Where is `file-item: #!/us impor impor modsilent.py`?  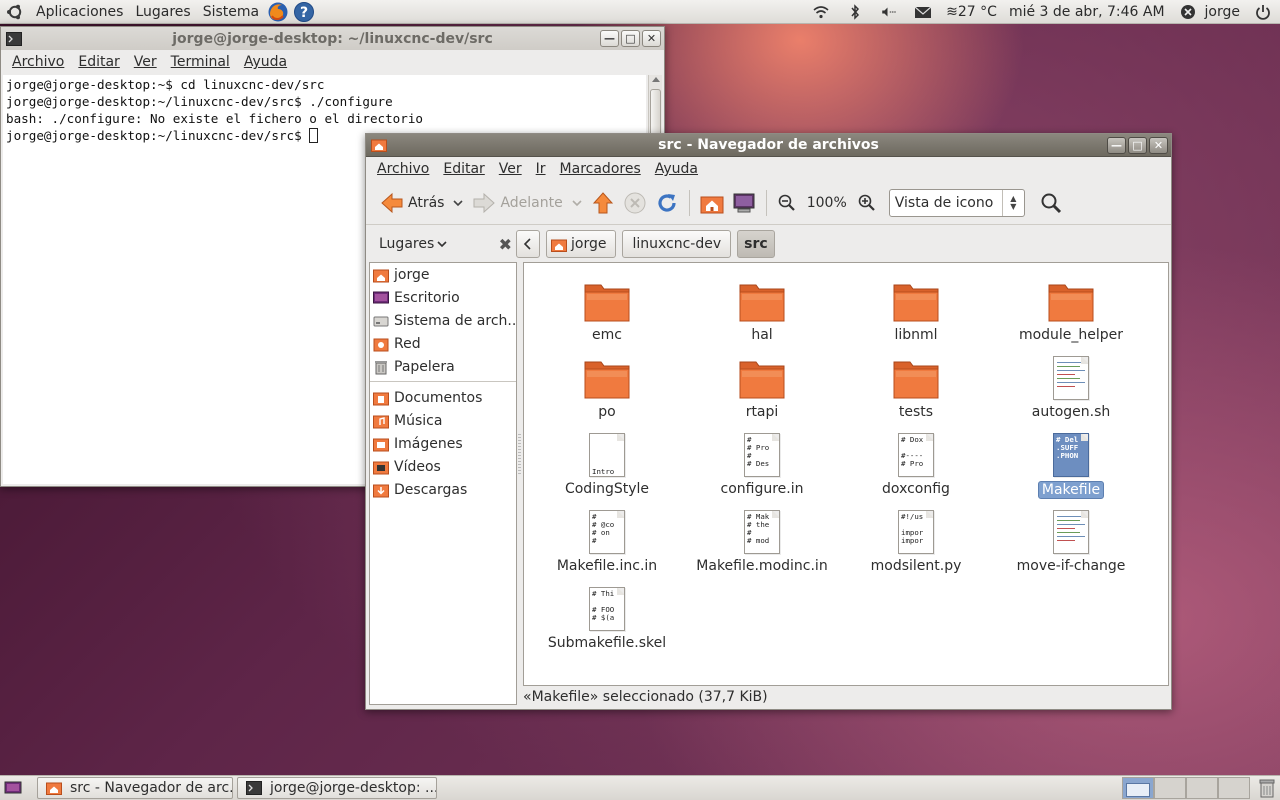
file-item: #!/us impor impor modsilent.py is located at coordinates (916, 541).